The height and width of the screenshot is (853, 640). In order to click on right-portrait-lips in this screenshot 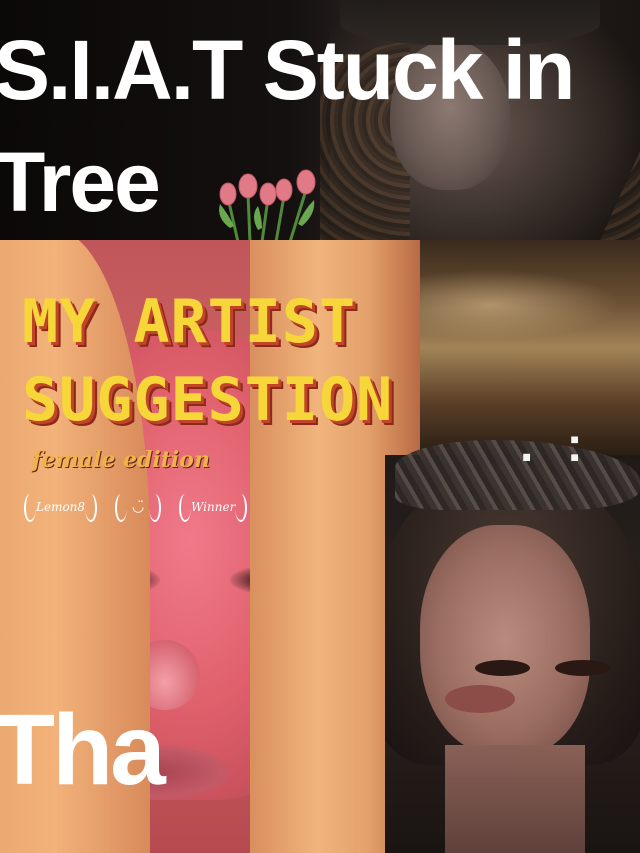, I will do `click(480, 699)`.